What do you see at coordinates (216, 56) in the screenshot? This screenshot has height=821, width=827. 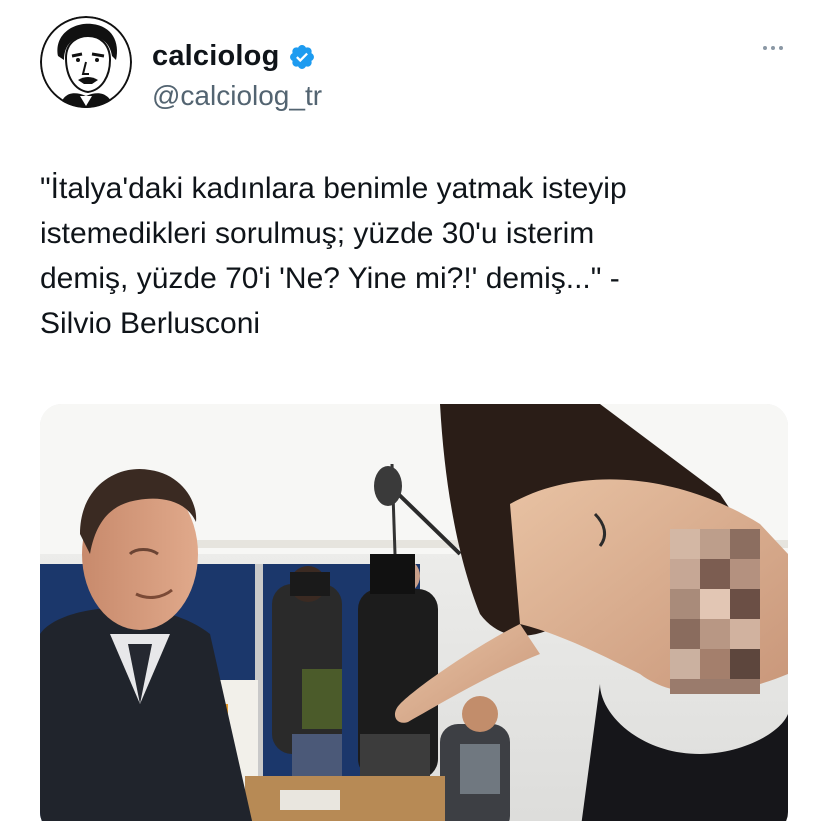 I see `author-display-name: calciolog` at bounding box center [216, 56].